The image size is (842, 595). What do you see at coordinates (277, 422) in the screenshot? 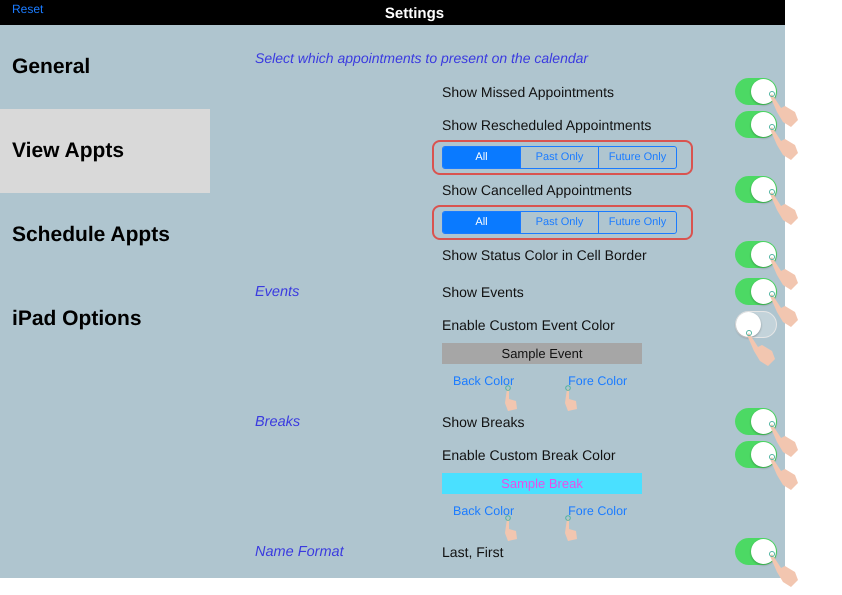
I see `section-label: Breaks` at bounding box center [277, 422].